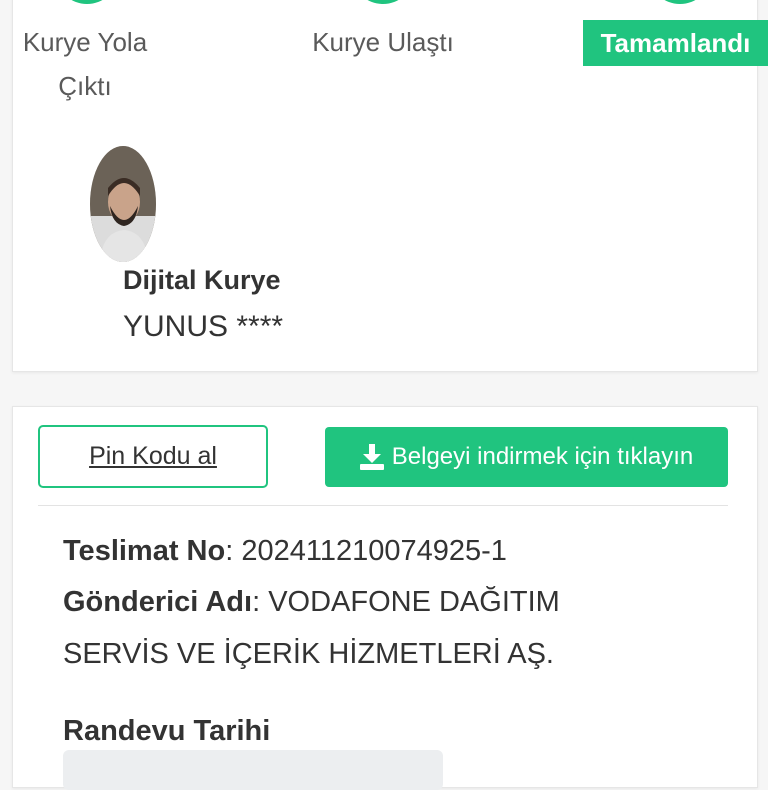  Describe the element at coordinates (414, 602) in the screenshot. I see `sender-name-value-line1: VODAFONE DAĞITIM` at that location.